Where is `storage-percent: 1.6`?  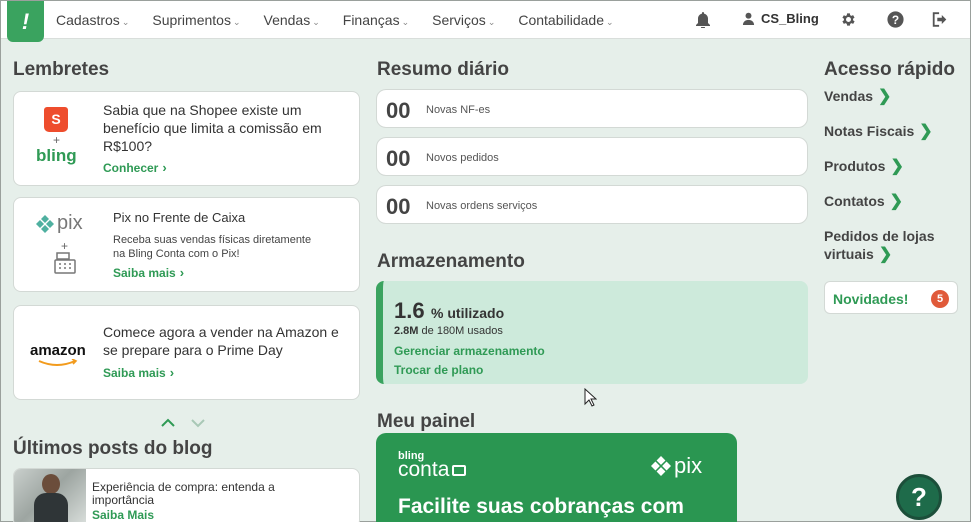 storage-percent: 1.6 is located at coordinates (409, 310).